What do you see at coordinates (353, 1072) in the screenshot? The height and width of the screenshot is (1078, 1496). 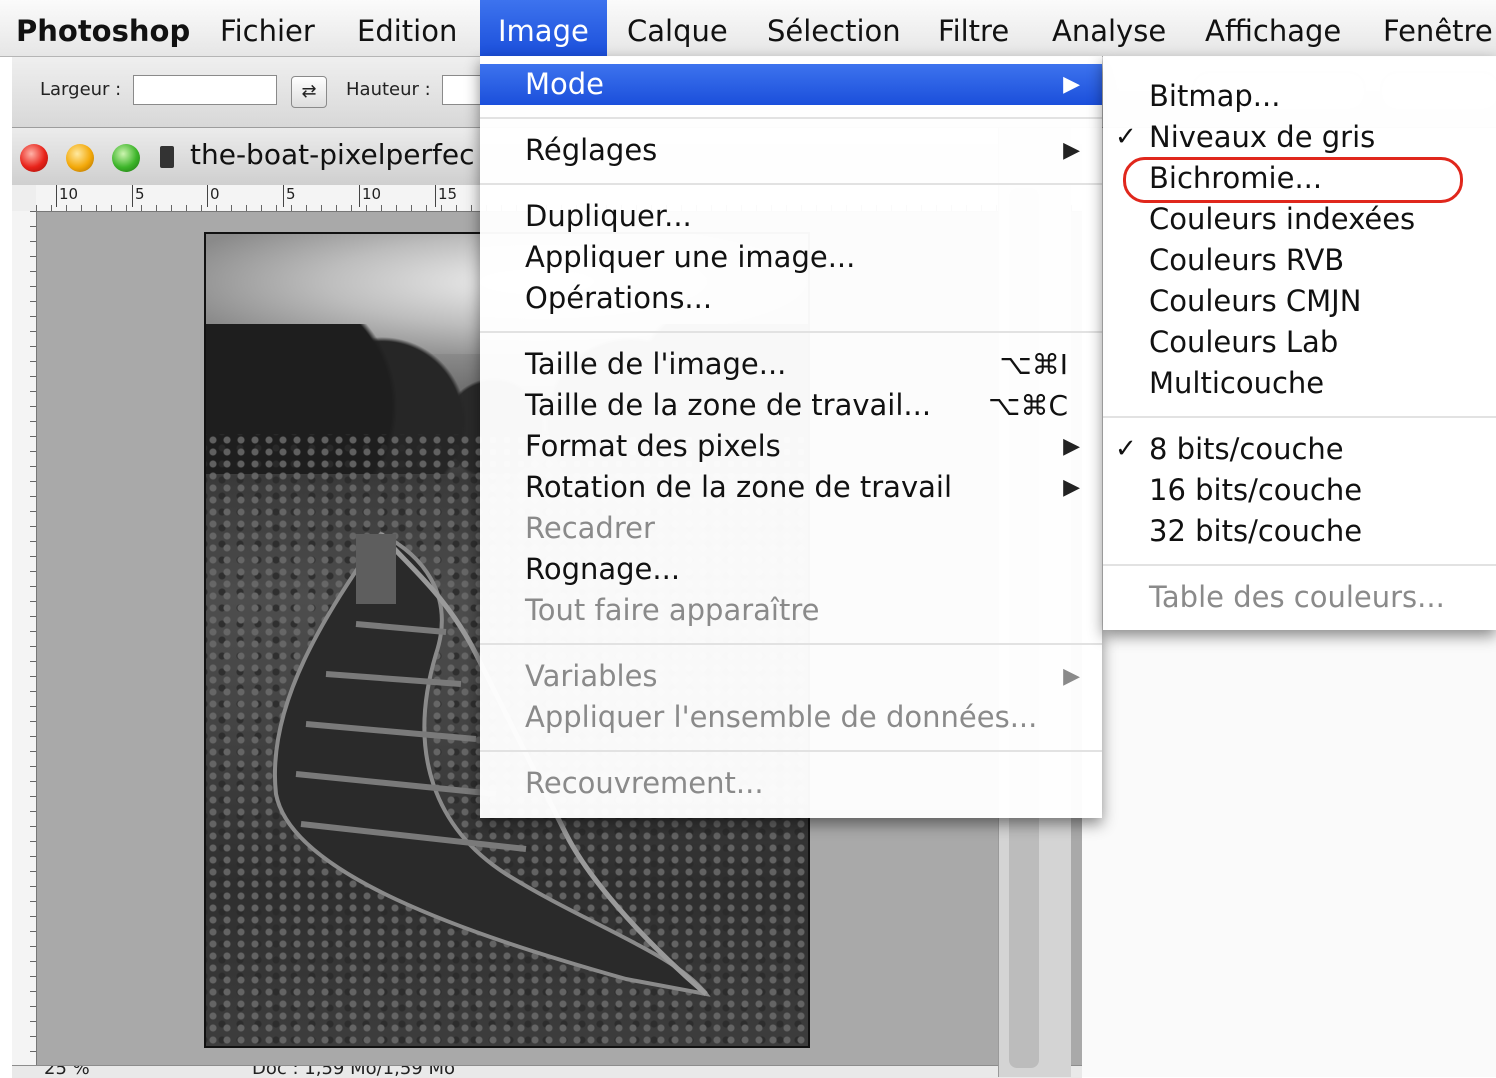 I see `document-size: Doc : 1,59 Mo/1,59 Mo` at bounding box center [353, 1072].